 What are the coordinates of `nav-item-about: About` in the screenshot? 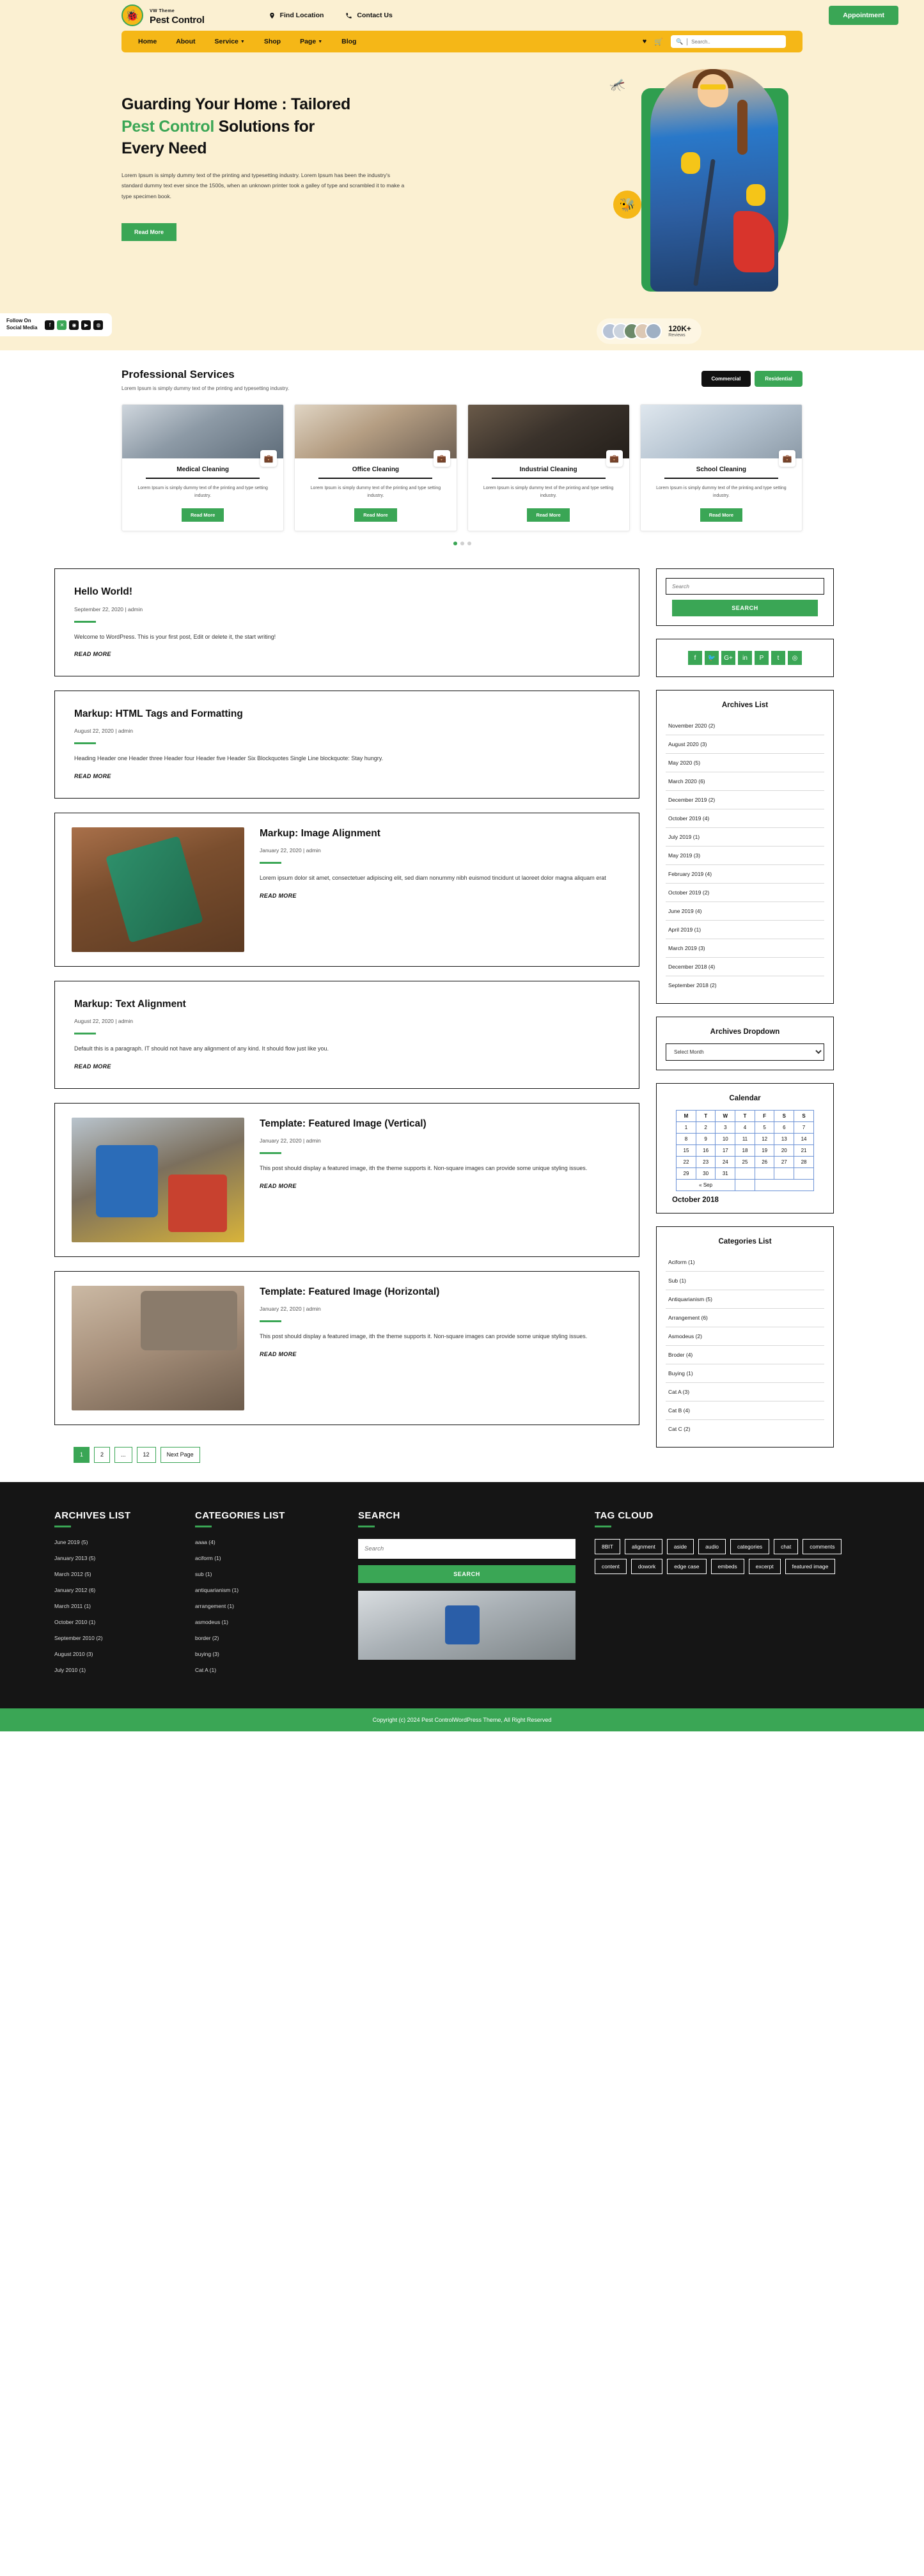 It's located at (185, 42).